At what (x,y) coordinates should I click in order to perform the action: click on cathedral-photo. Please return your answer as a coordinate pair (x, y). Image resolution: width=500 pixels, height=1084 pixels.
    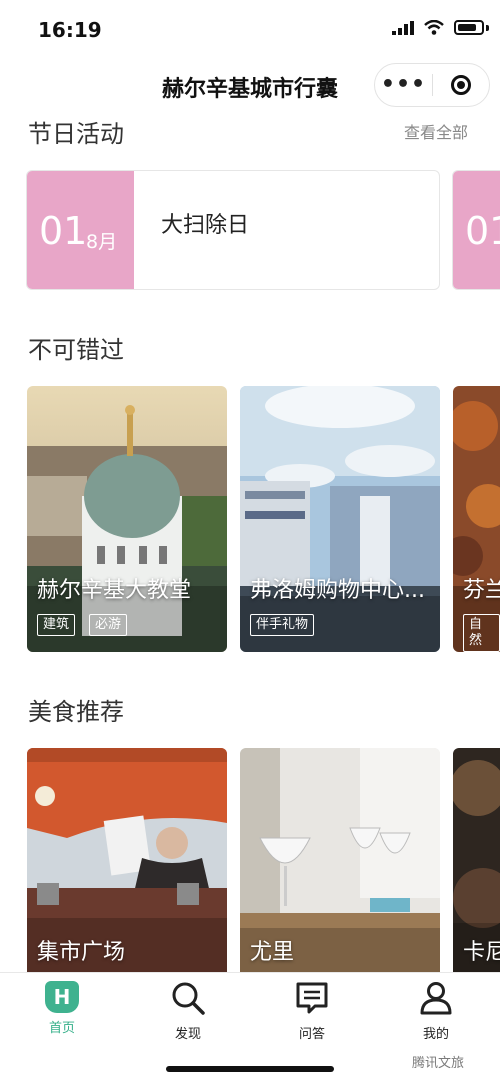
    Looking at the image, I should click on (127, 519).